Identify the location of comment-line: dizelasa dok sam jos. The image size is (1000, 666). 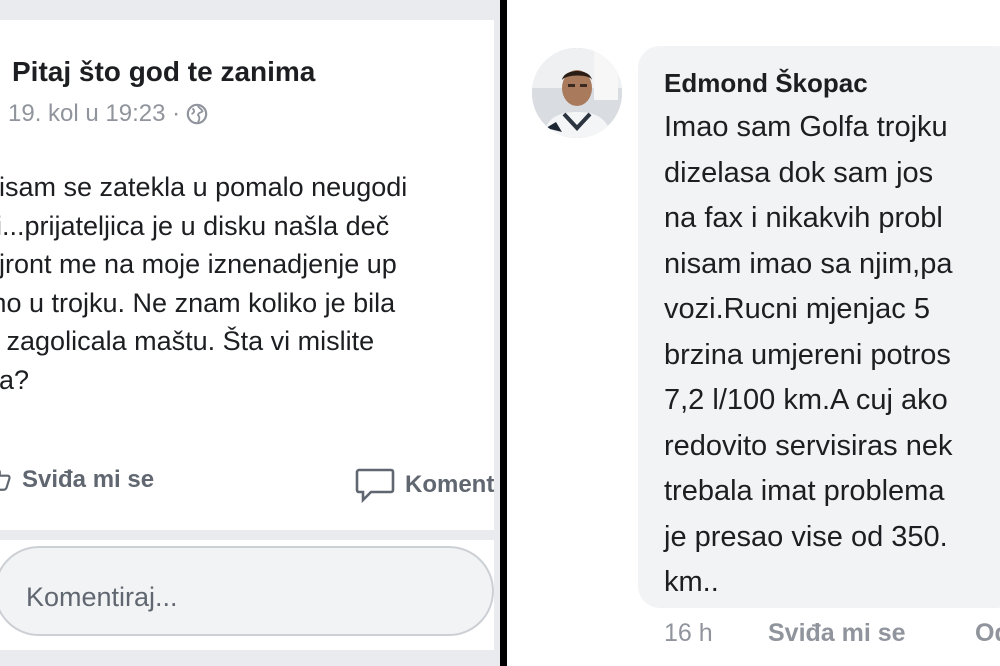
(799, 172).